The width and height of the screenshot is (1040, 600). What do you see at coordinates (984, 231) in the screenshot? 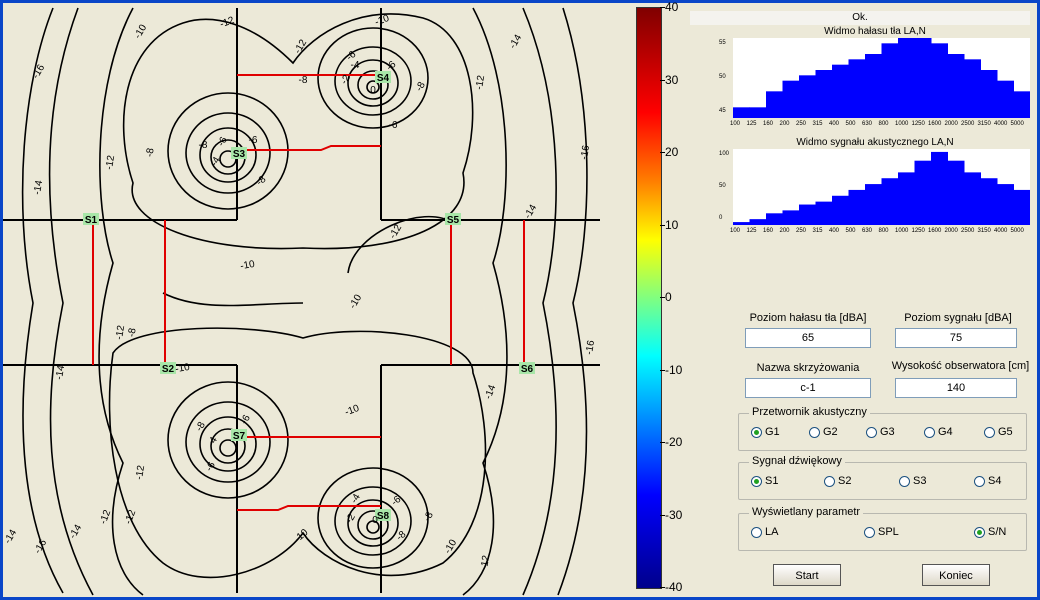
I see `spectrum-x-tick: 3150` at bounding box center [984, 231].